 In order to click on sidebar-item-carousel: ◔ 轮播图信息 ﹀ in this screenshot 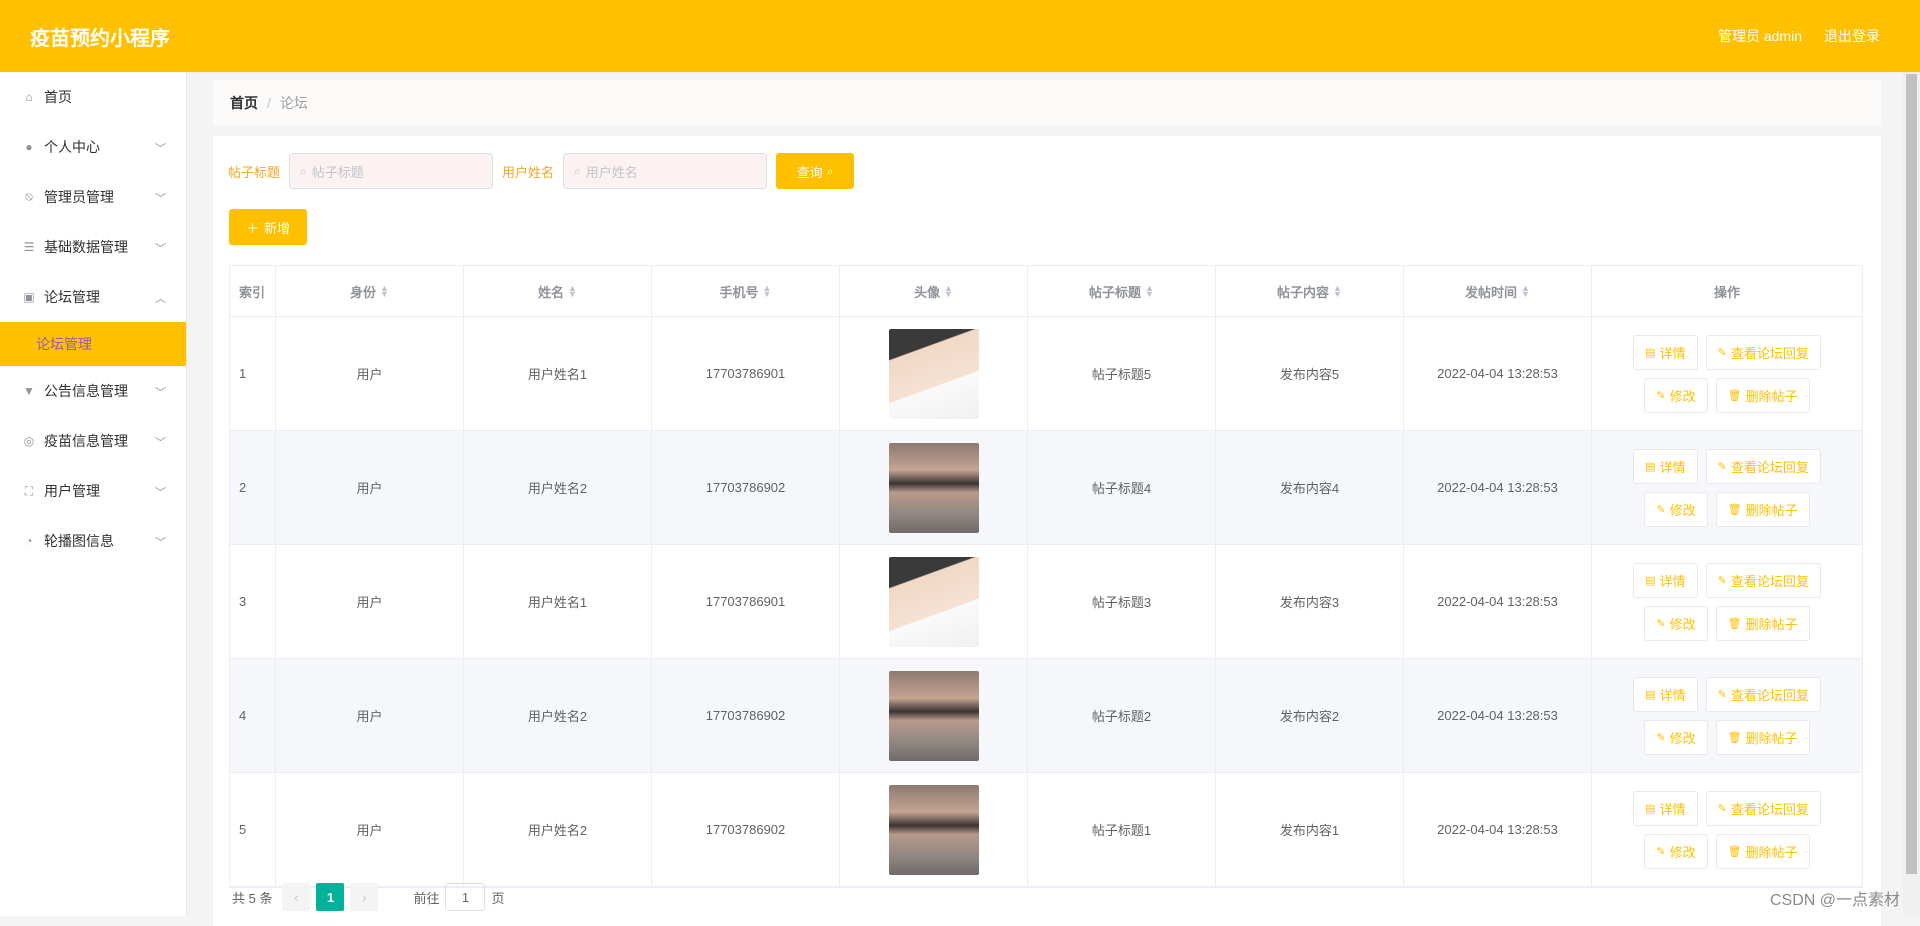, I will do `click(93, 541)`.